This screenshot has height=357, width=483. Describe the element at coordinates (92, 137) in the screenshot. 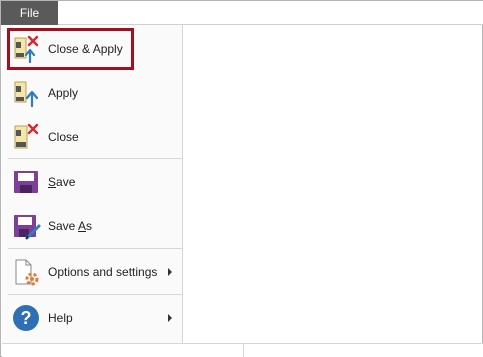

I see `menu-item-close: Close` at that location.